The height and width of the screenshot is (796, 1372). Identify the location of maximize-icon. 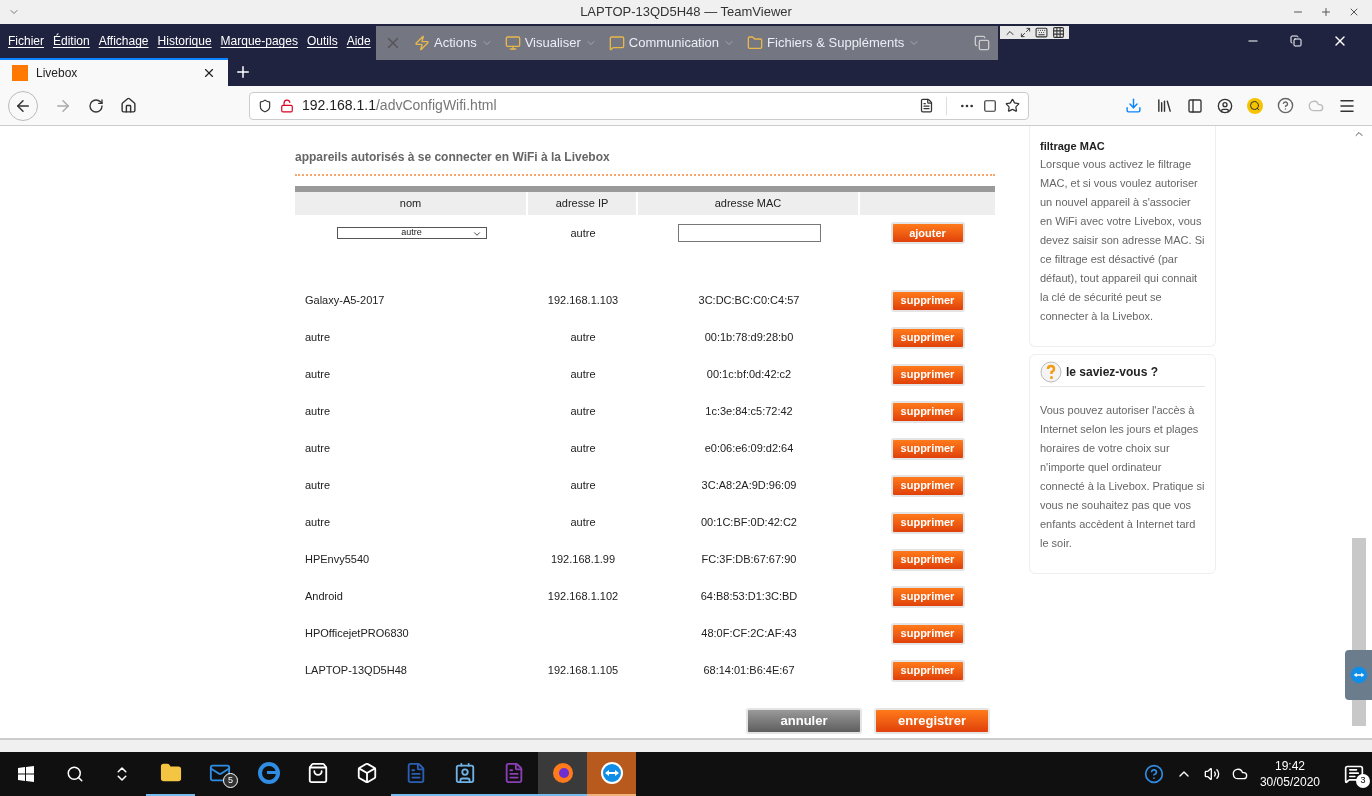
(1326, 12).